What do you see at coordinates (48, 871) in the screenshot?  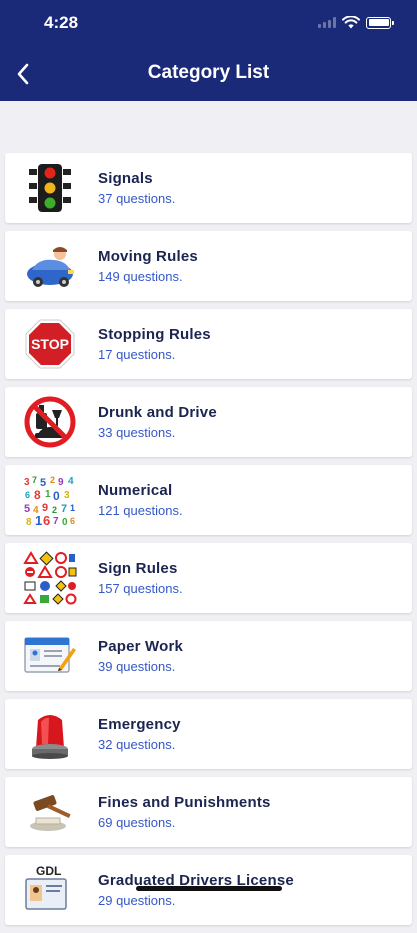 I see `gdl-label: GDL` at bounding box center [48, 871].